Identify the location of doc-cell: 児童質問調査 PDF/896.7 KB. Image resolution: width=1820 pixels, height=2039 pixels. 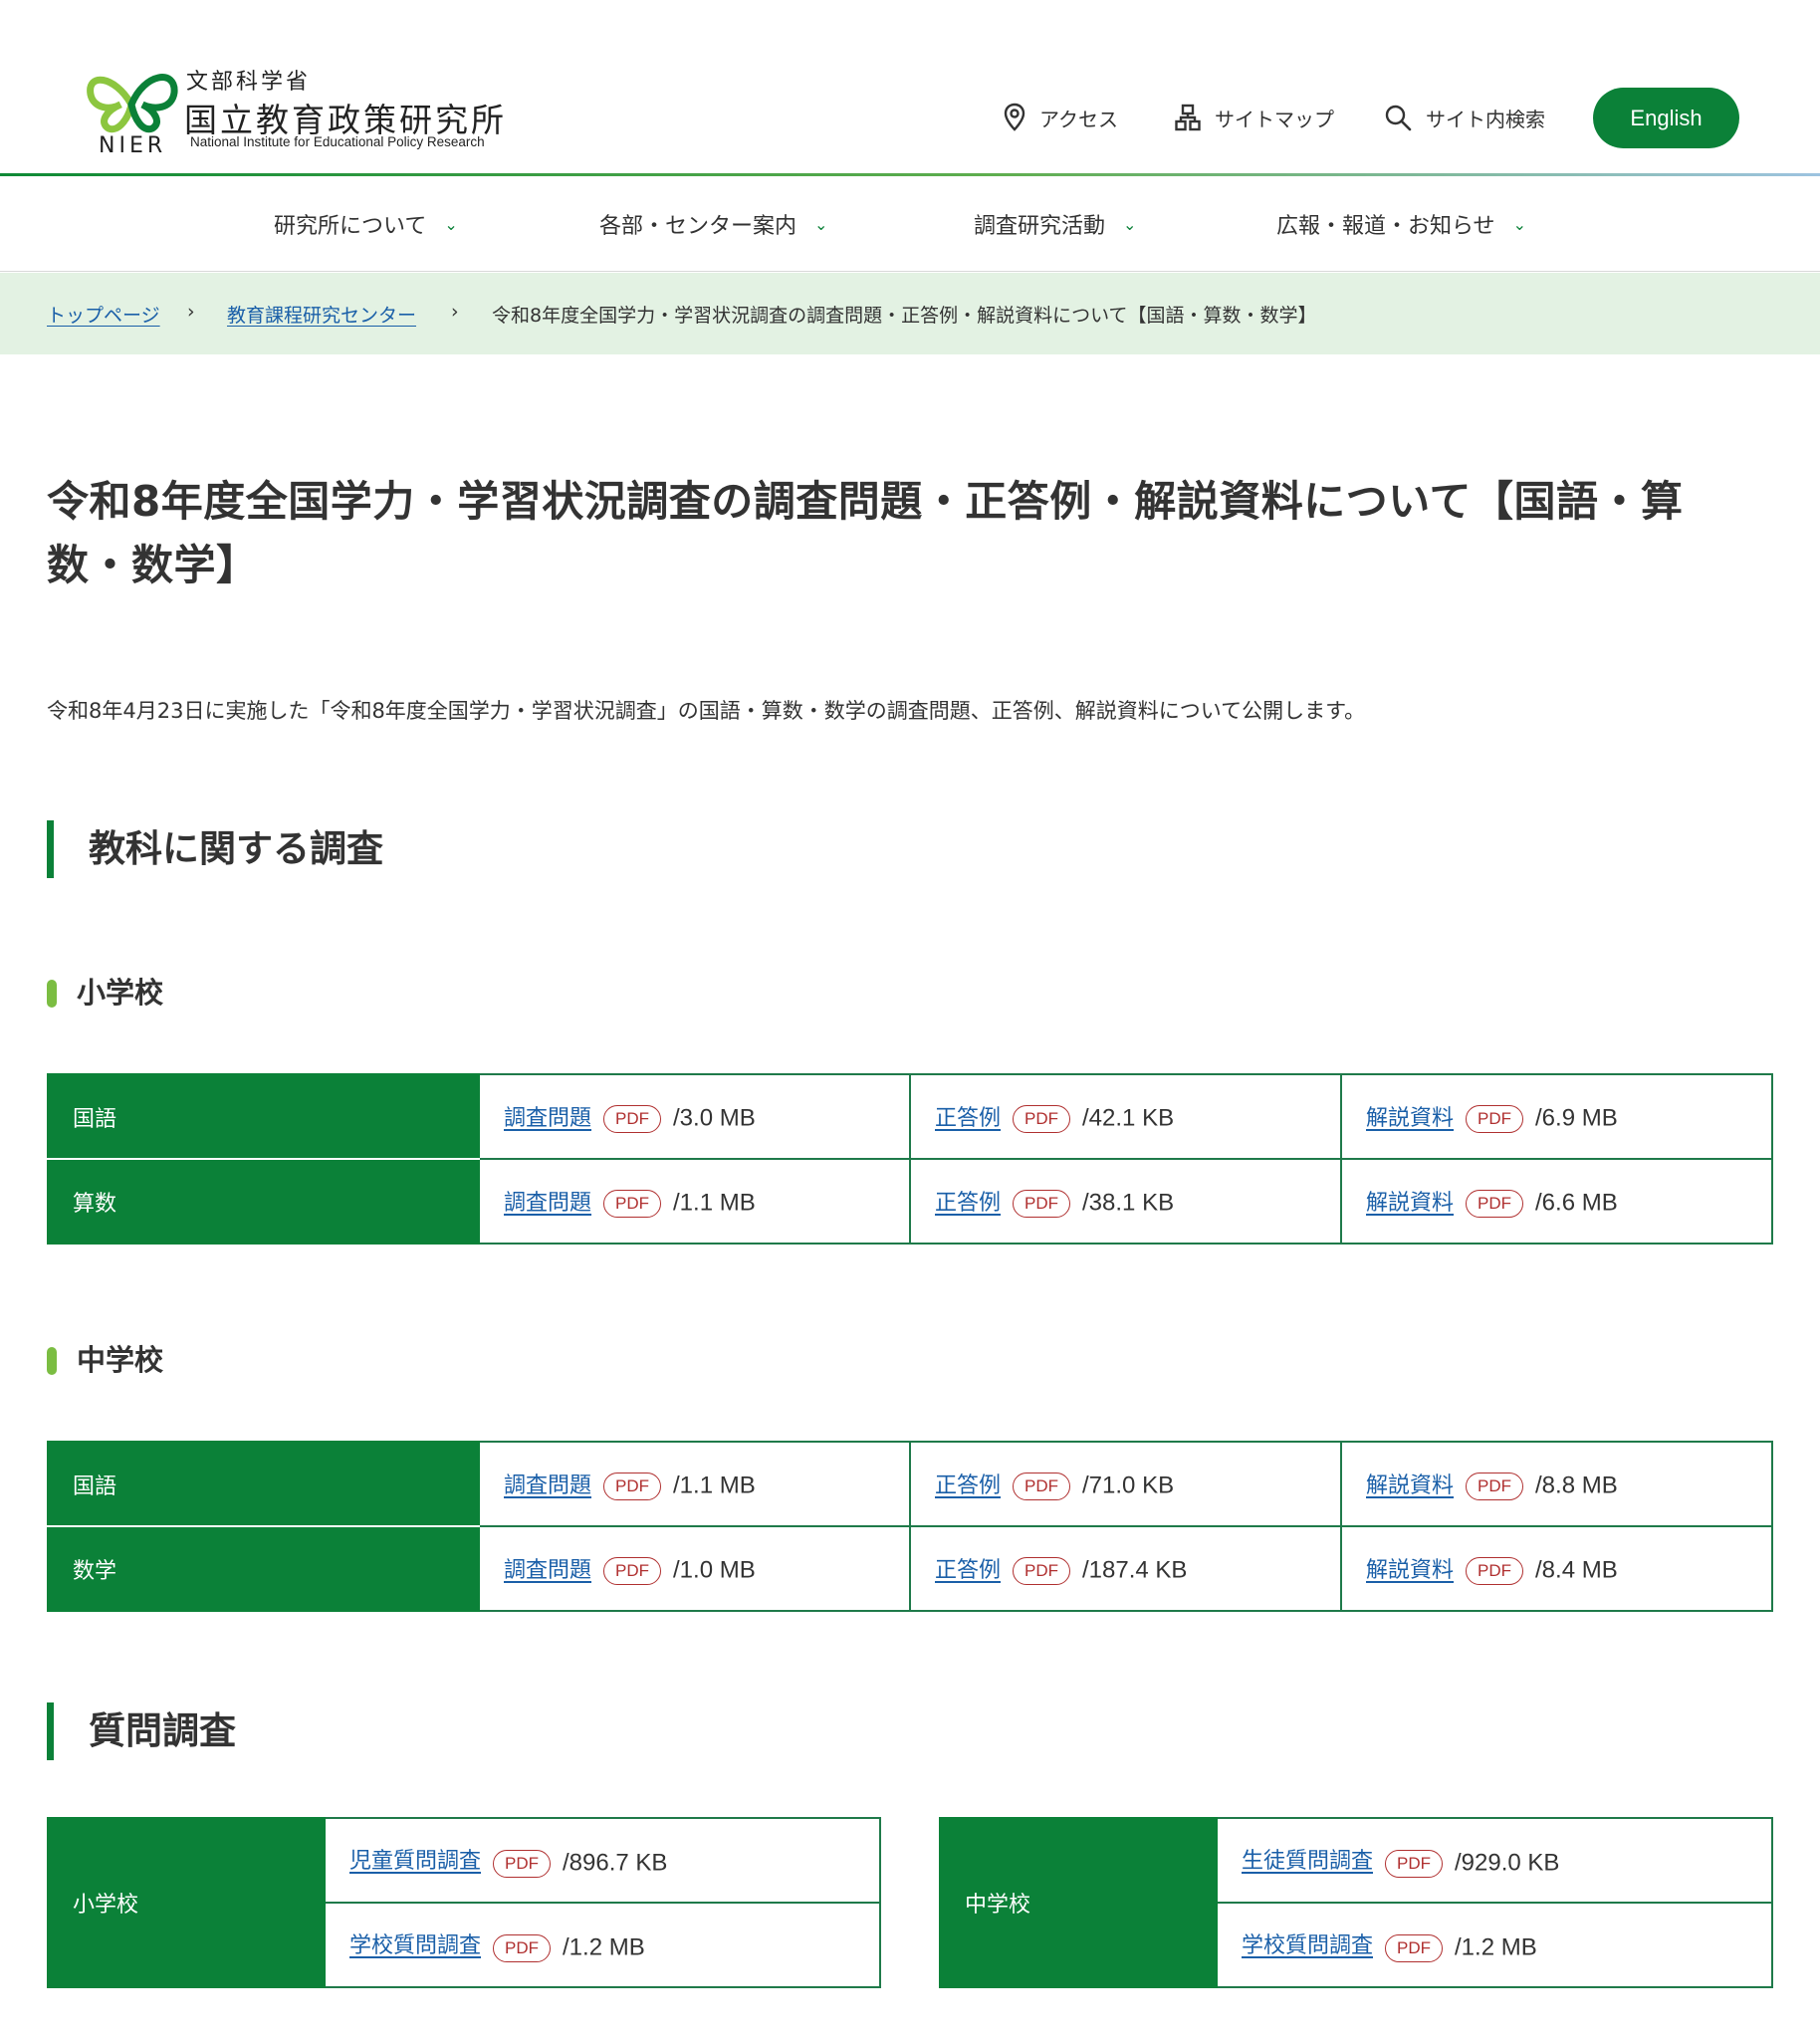
(602, 1861).